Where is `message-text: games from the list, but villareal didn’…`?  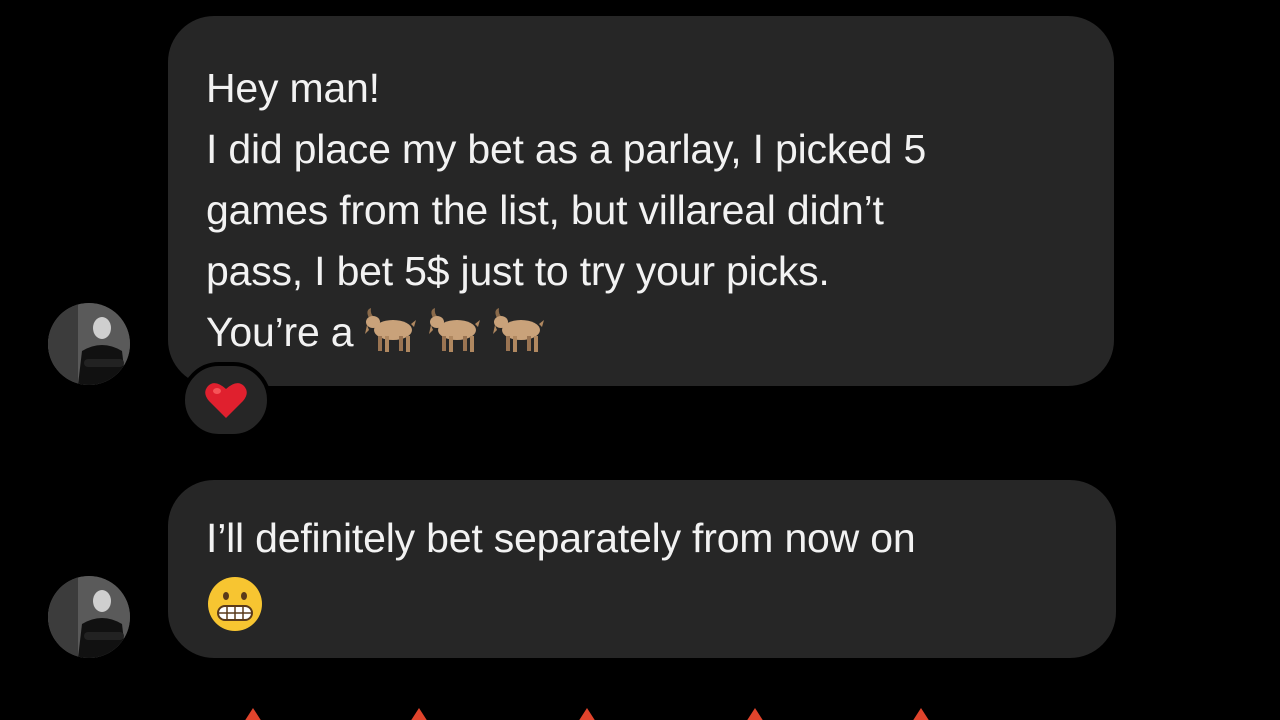
message-text: games from the list, but villareal didn’… is located at coordinates (545, 210).